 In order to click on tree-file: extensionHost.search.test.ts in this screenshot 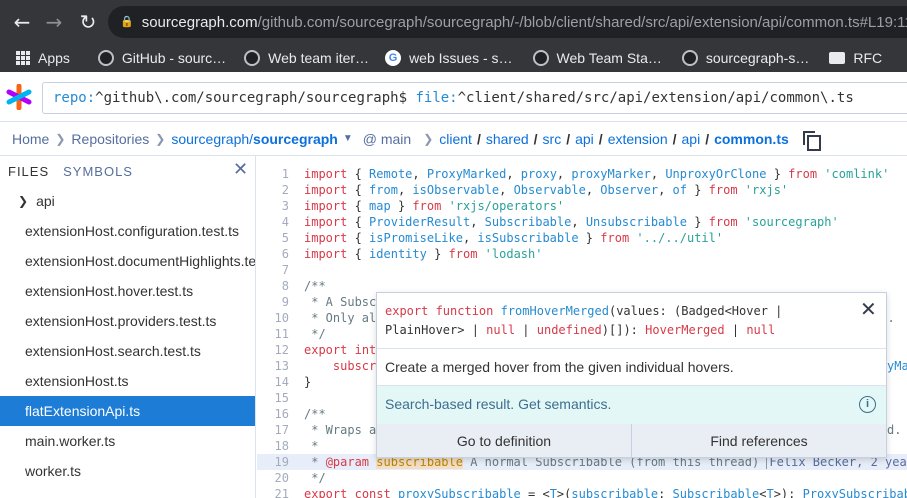, I will do `click(127, 351)`.